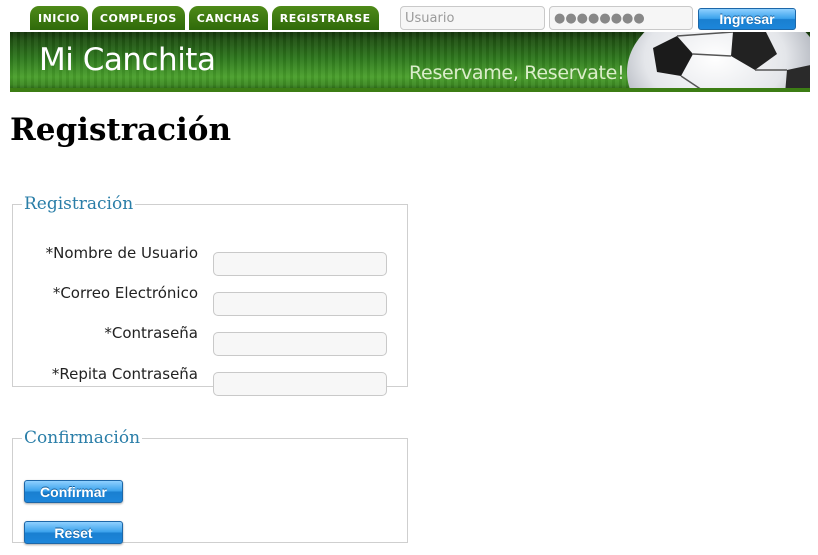 The width and height of the screenshot is (818, 555). What do you see at coordinates (79, 204) in the screenshot?
I see `registration-legend: Registración` at bounding box center [79, 204].